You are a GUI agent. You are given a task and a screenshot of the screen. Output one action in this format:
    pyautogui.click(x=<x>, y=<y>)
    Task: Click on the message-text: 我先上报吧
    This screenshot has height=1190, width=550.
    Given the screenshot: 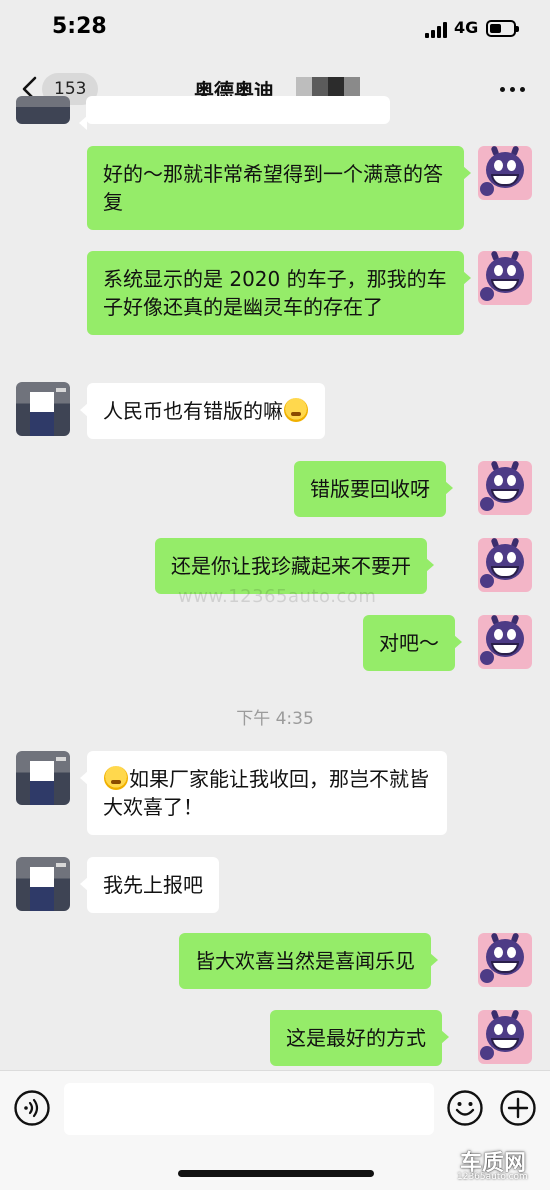 What is the action you would take?
    pyautogui.click(x=153, y=885)
    